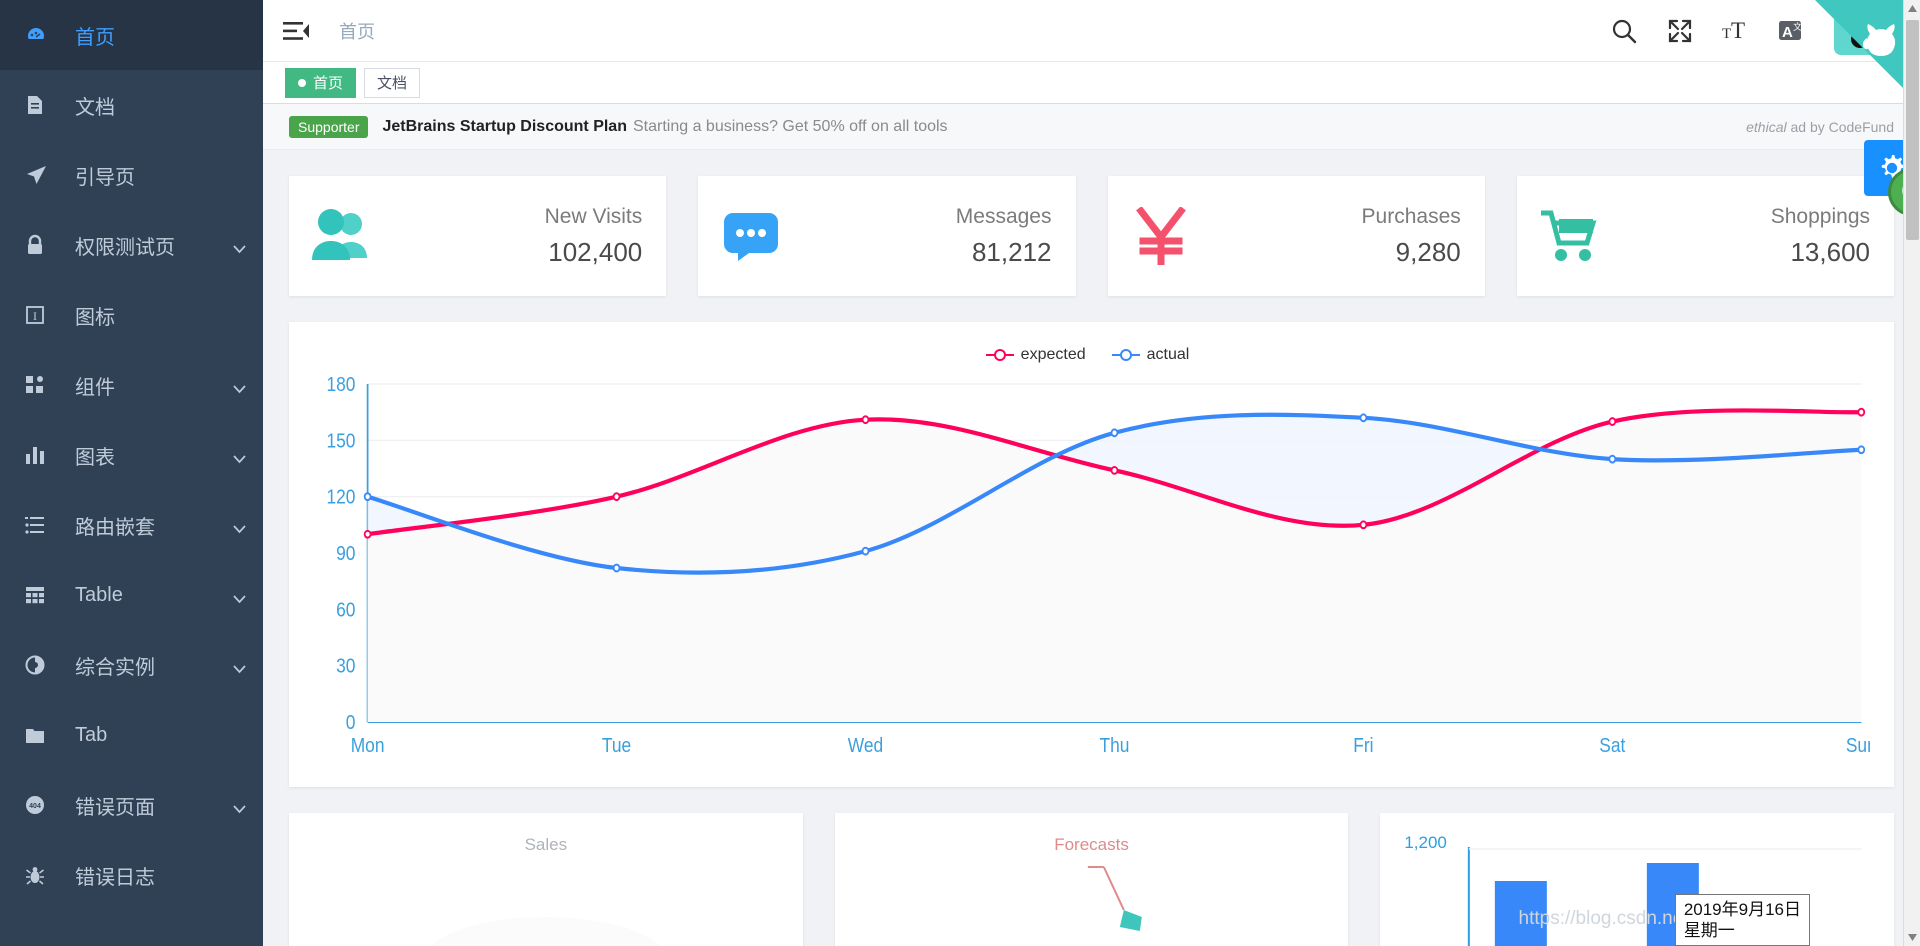 This screenshot has width=1920, height=946. What do you see at coordinates (1820, 236) in the screenshot?
I see `stat-card-text: Shoppings 13,600` at bounding box center [1820, 236].